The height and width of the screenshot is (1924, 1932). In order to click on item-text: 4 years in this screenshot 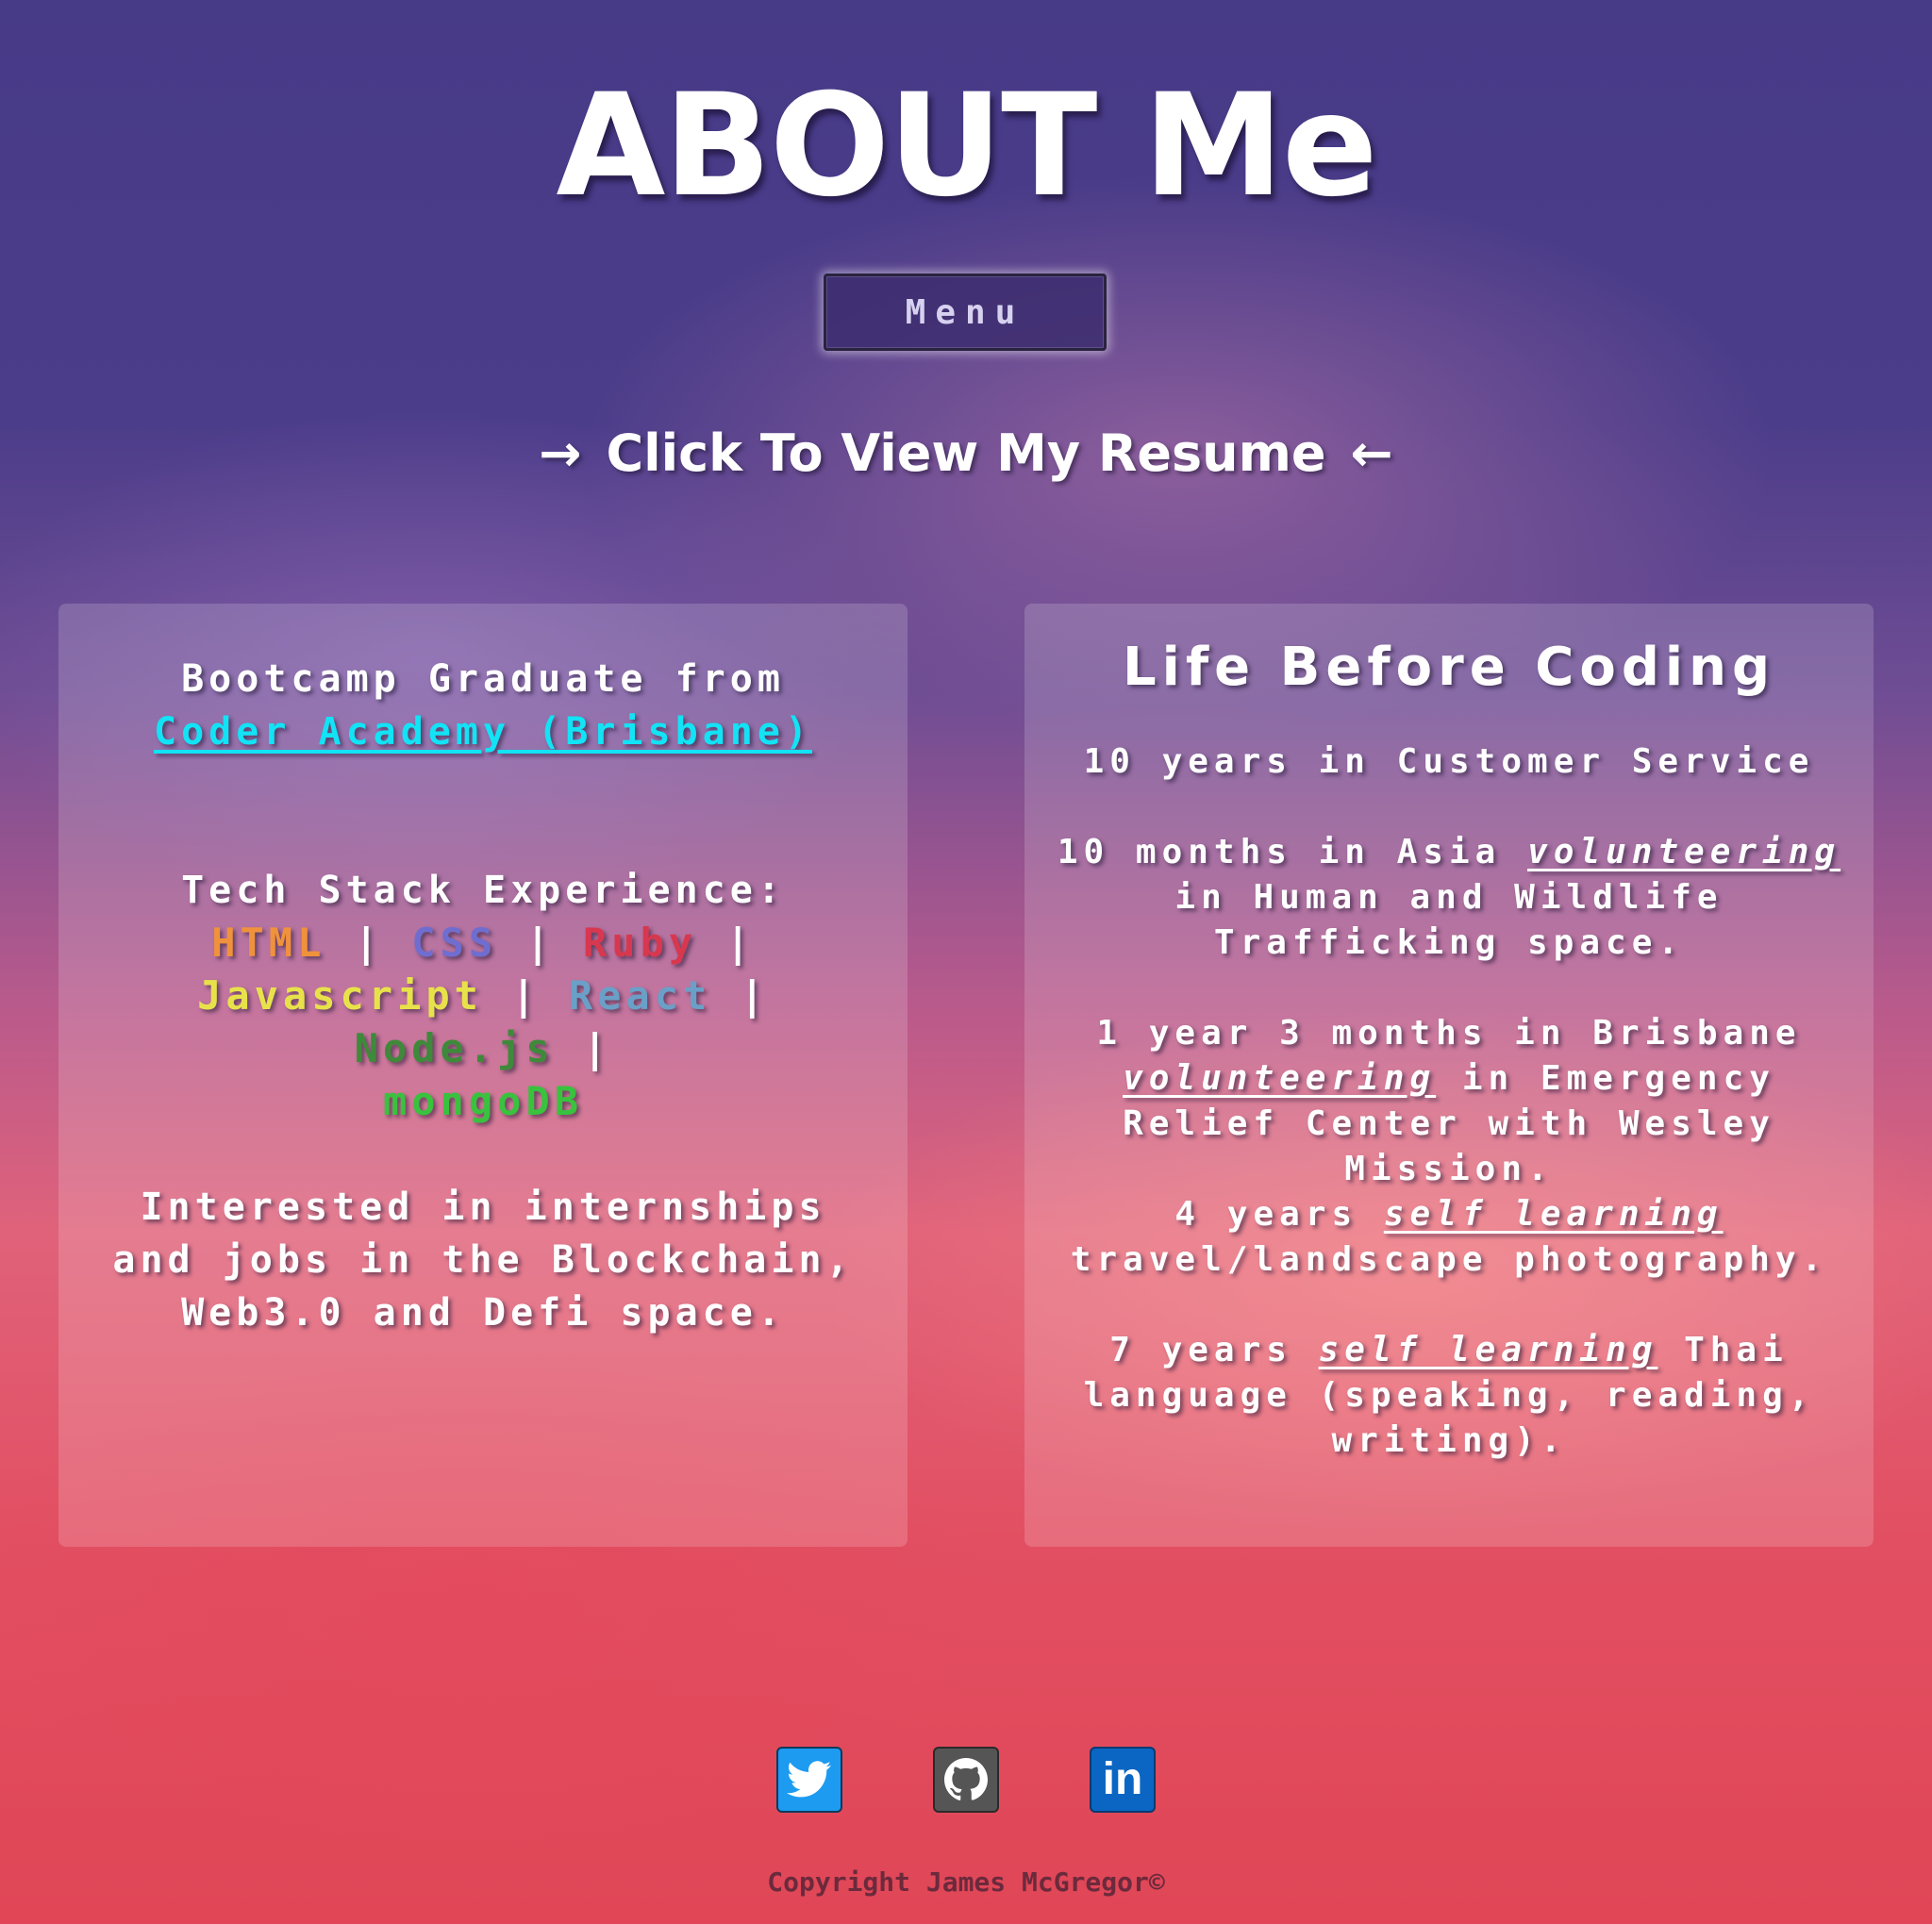, I will do `click(1279, 1214)`.